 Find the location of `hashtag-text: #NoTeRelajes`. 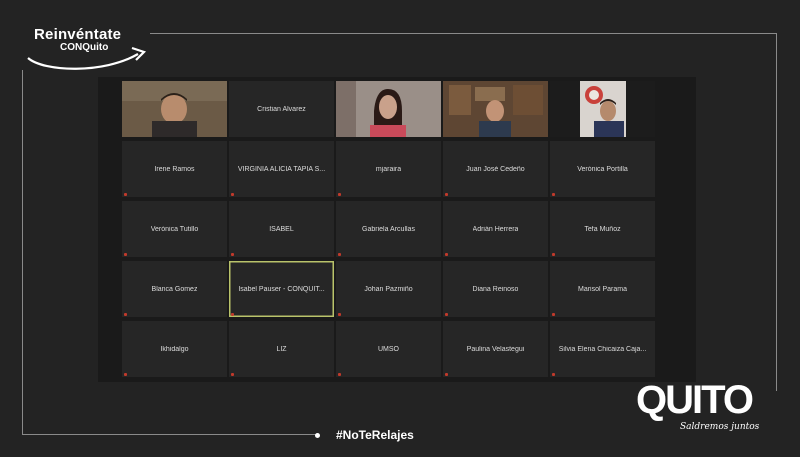

hashtag-text: #NoTeRelajes is located at coordinates (375, 435).